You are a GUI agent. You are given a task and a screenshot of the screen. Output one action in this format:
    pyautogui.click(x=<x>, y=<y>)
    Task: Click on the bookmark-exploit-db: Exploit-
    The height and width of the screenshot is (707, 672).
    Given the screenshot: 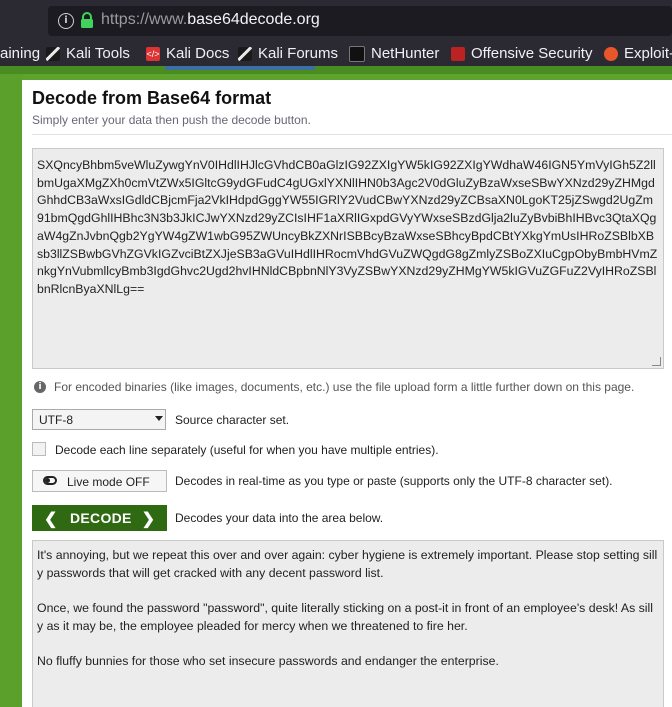 What is the action you would take?
    pyautogui.click(x=638, y=53)
    